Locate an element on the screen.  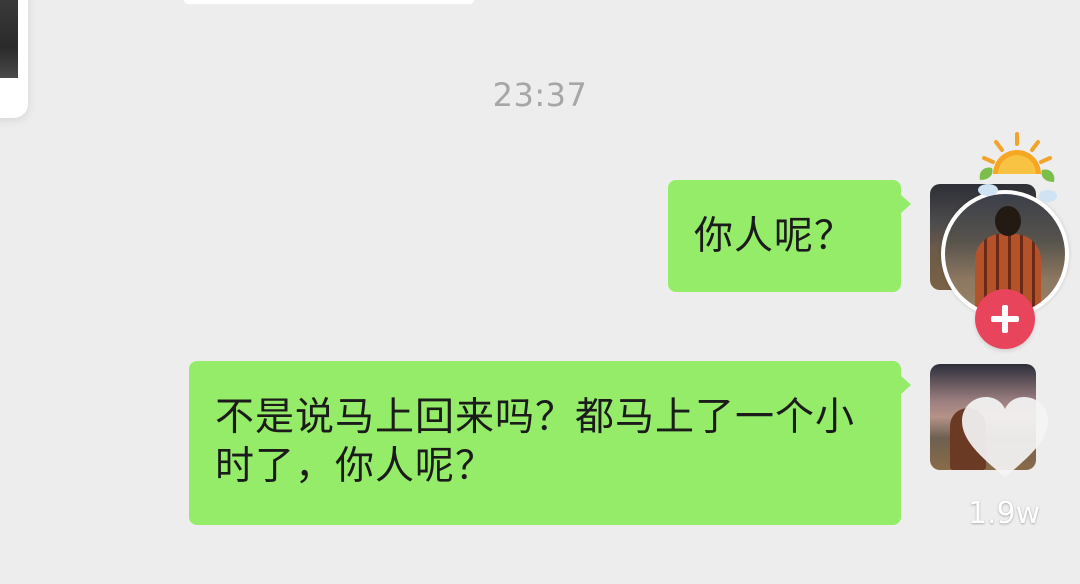
previous-message-bubble is located at coordinates (329, 2).